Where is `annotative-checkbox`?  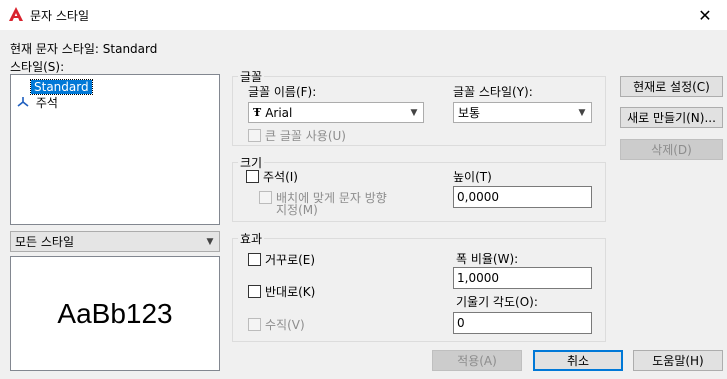 annotative-checkbox is located at coordinates (252, 176).